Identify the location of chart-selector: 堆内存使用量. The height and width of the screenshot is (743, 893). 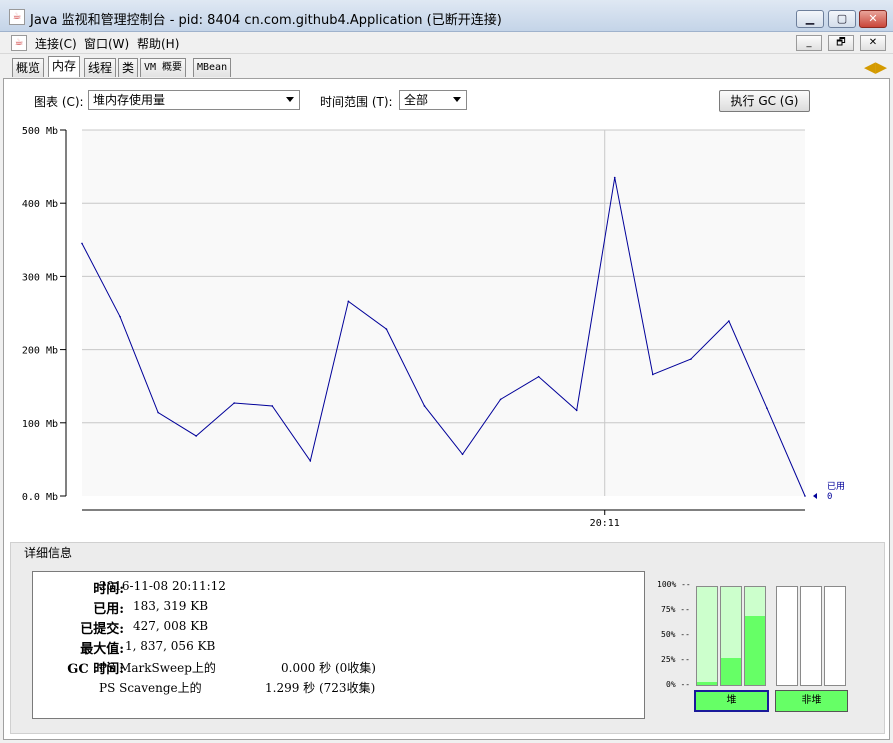
(194, 100).